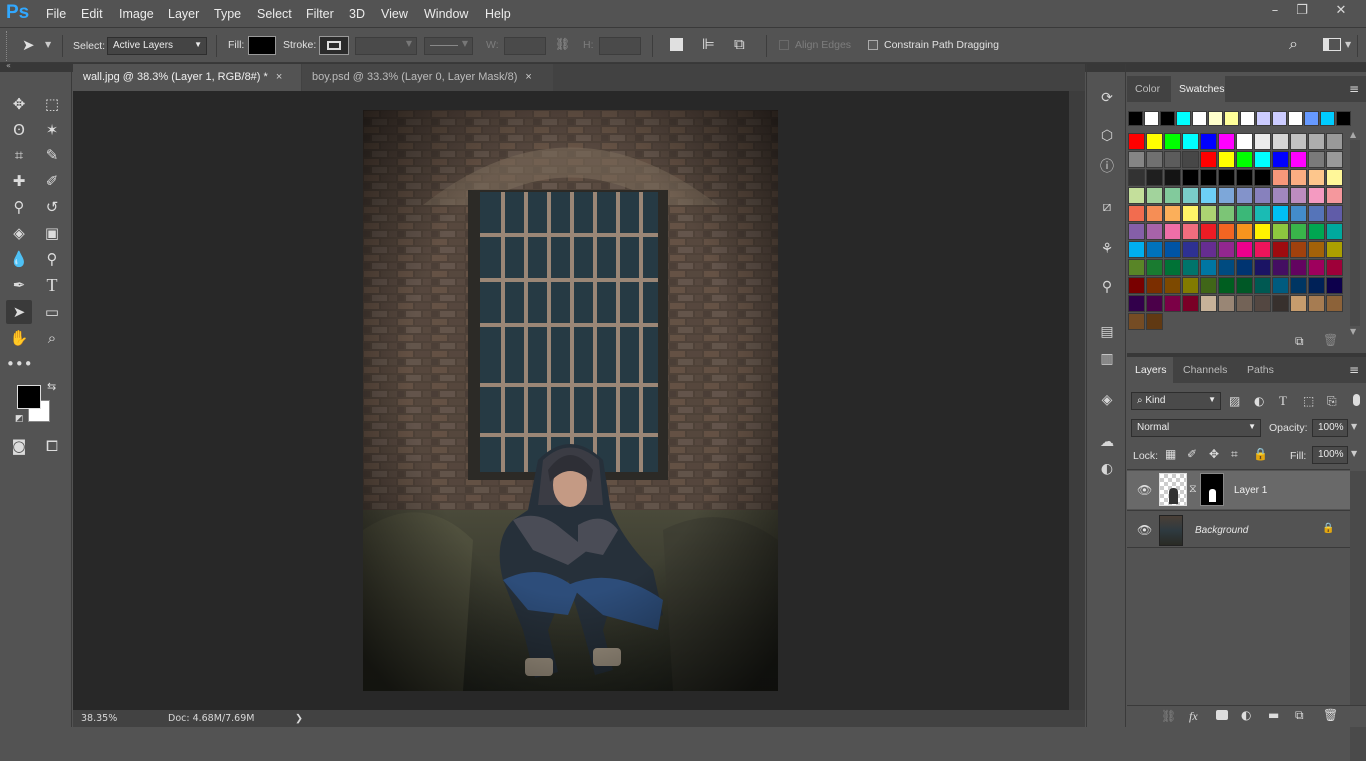  What do you see at coordinates (1147, 89) in the screenshot?
I see `tab-color: Color` at bounding box center [1147, 89].